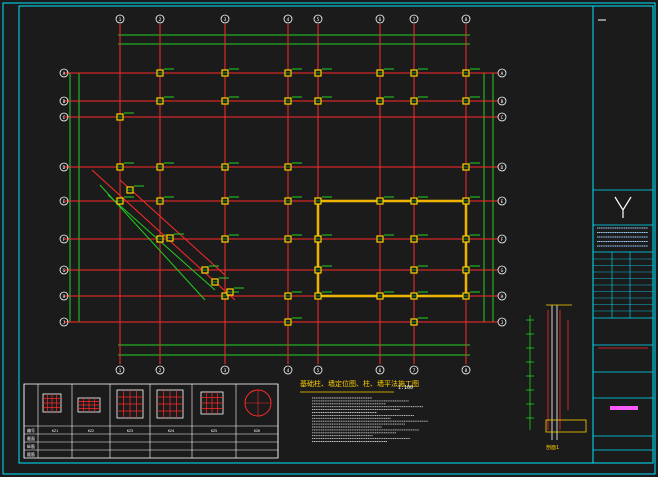 This screenshot has height=477, width=658. Describe the element at coordinates (31, 430) in the screenshot. I see `legend-row-header: 编号` at that location.